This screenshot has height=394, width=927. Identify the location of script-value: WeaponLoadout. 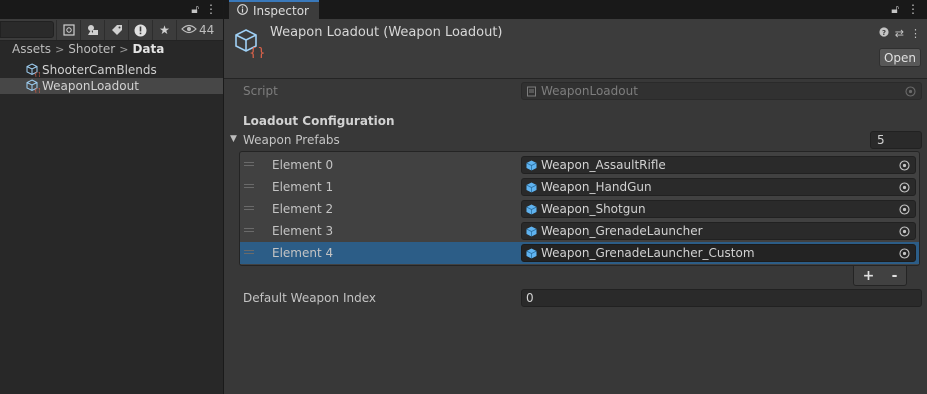
(589, 91).